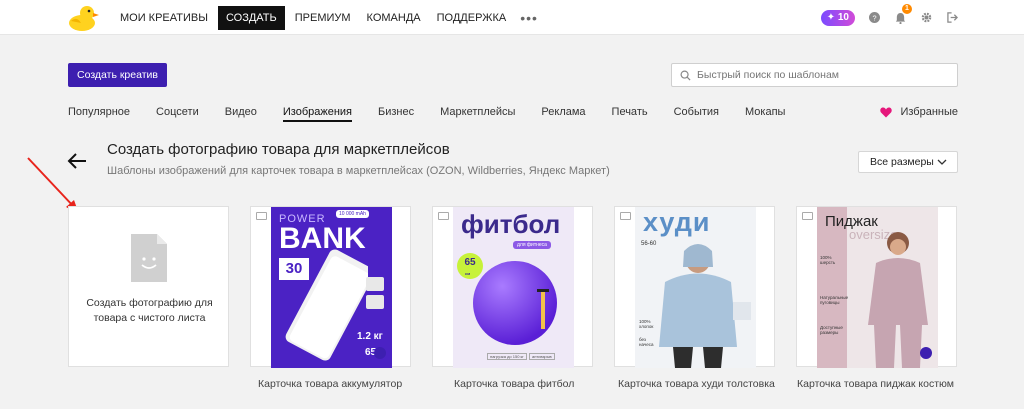 Image resolution: width=1024 pixels, height=409 pixels. Describe the element at coordinates (532, 245) in the screenshot. I see `fitball-tag: для фитнеса` at that location.